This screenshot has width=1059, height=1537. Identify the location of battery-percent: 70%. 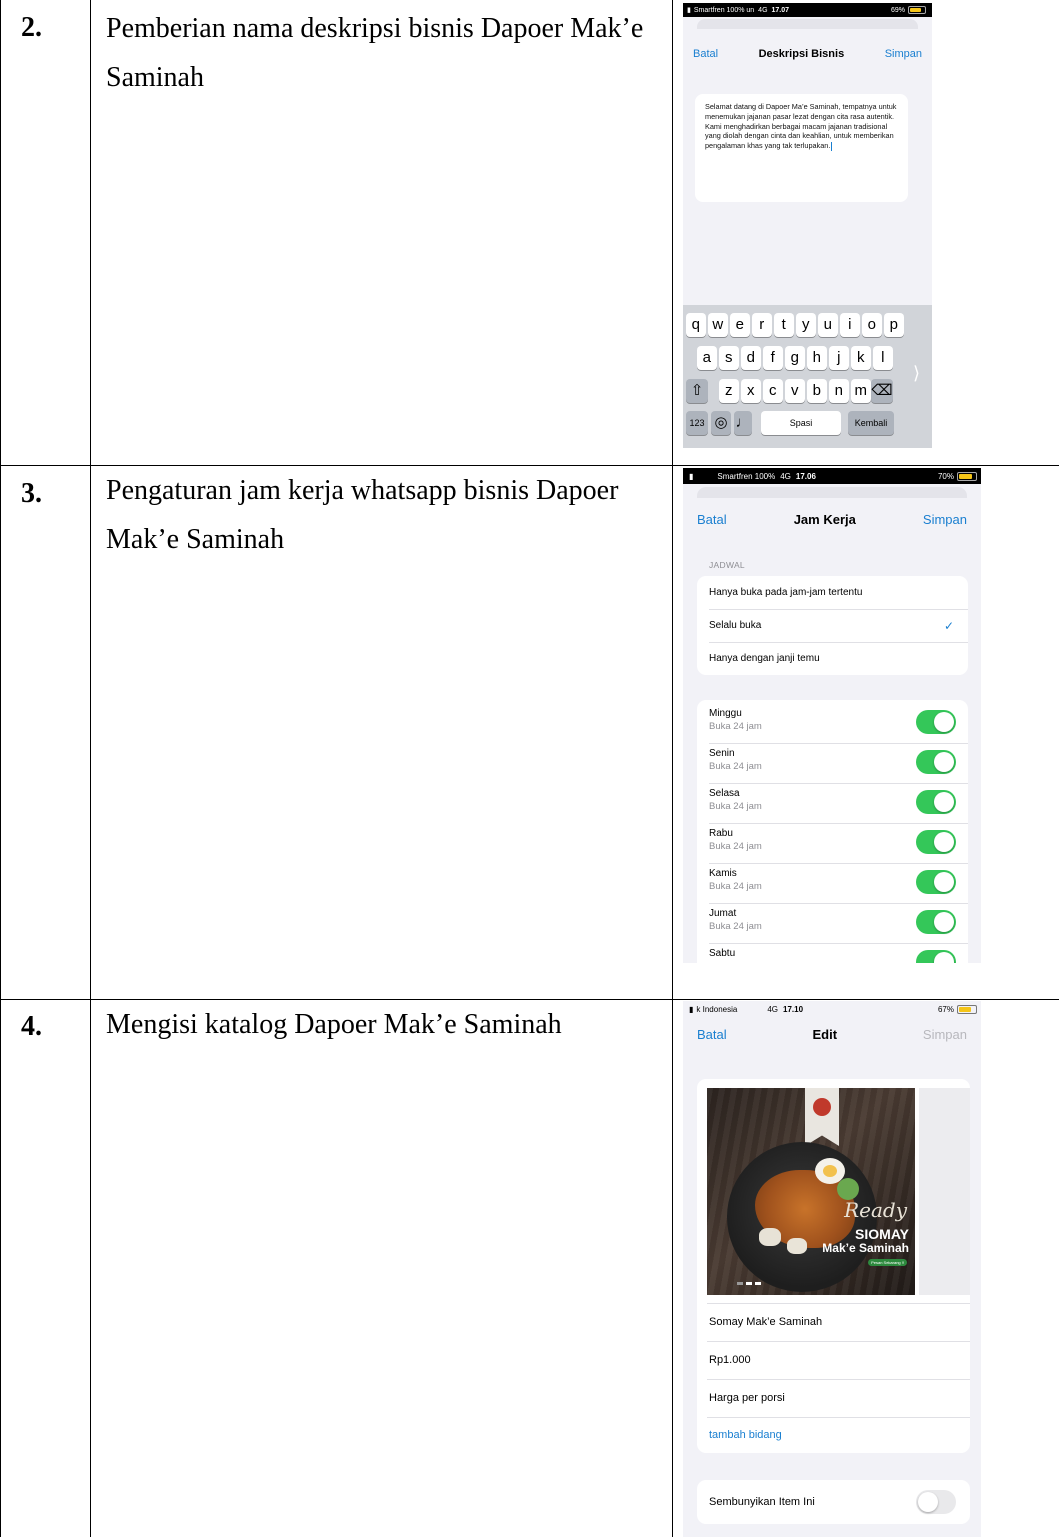
(945, 476).